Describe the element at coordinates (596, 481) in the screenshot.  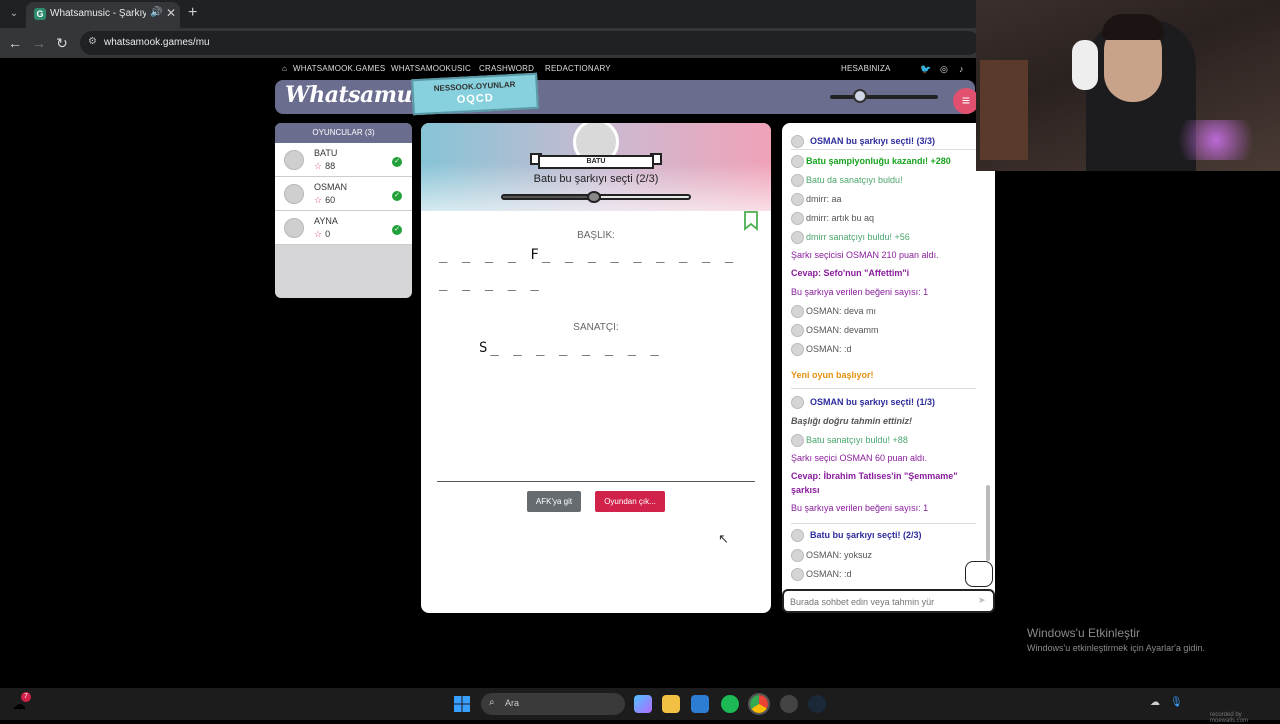
I see `divider` at that location.